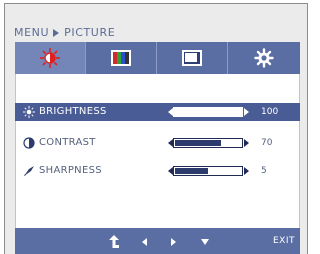 Image resolution: width=320 pixels, height=254 pixels. I want to click on color-temperature-icon, so click(50, 58).